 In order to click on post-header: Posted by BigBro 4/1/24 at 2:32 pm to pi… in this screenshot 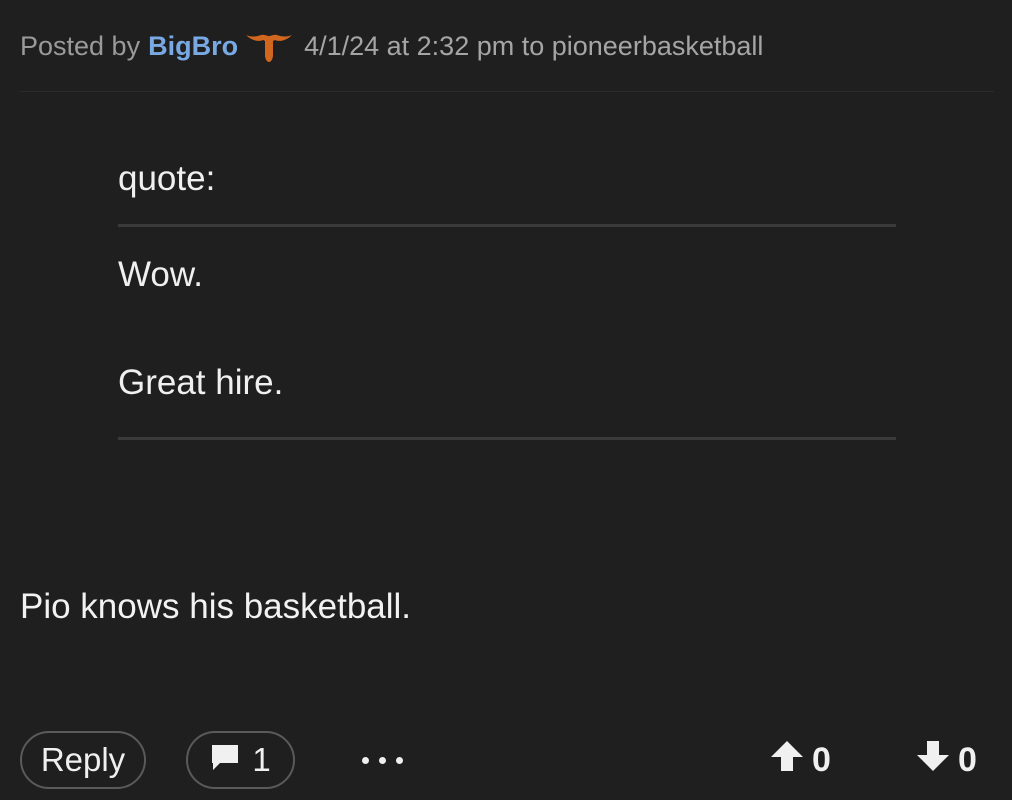, I will do `click(507, 46)`.